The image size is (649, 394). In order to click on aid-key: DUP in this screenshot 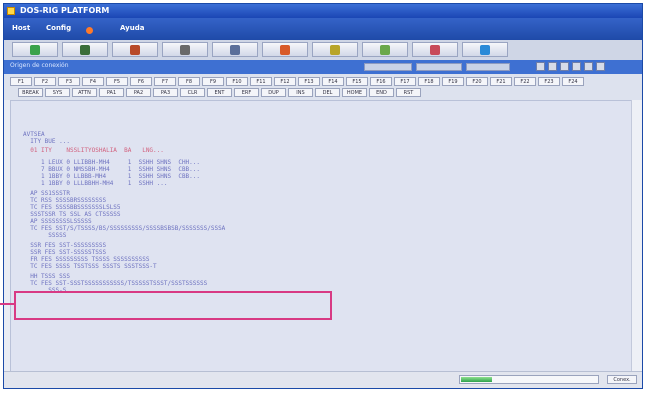, I will do `click(273, 92)`.